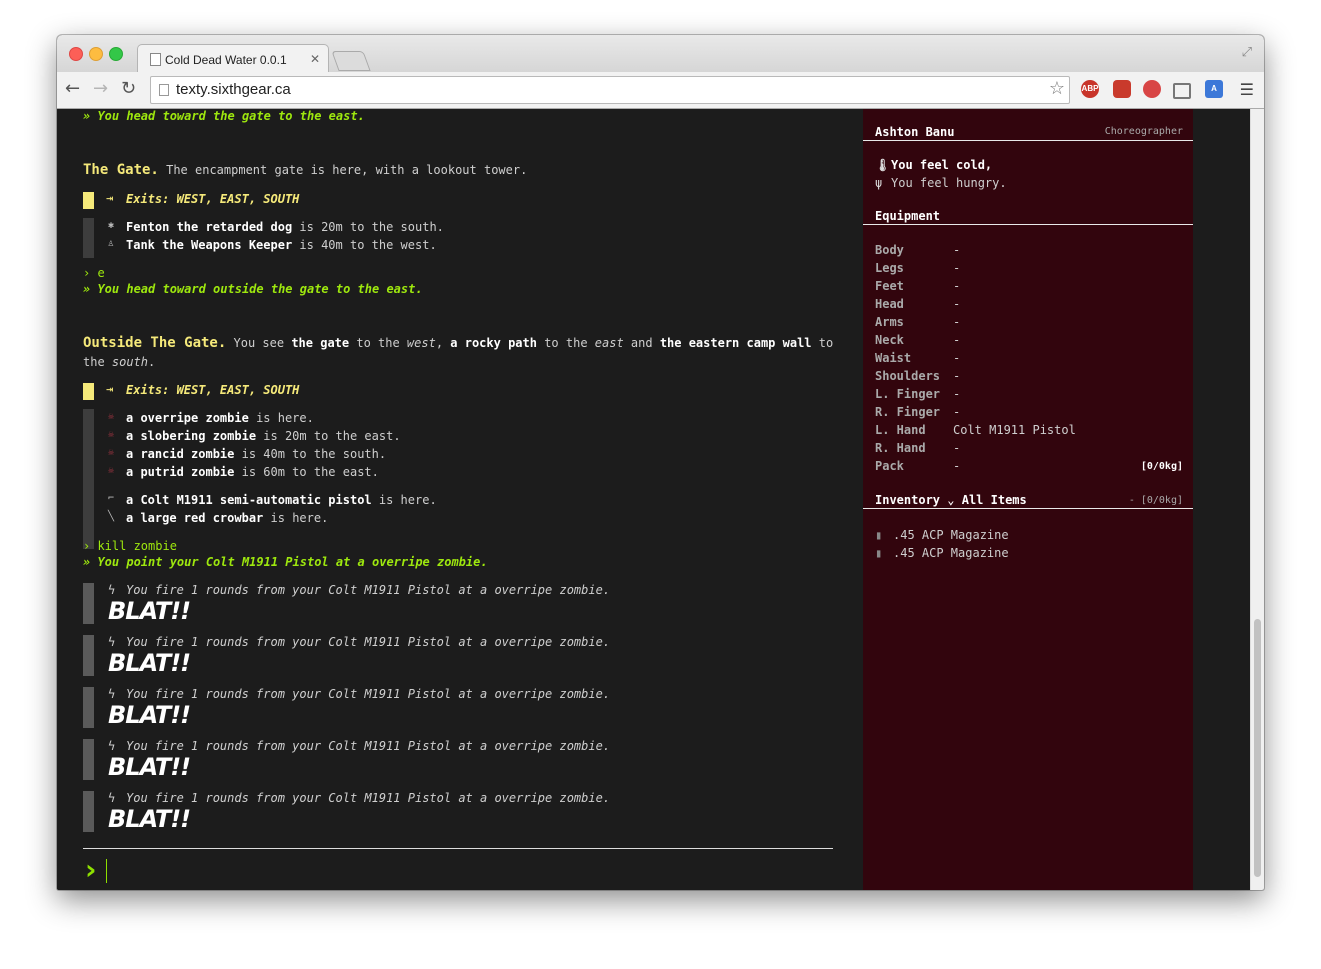 This screenshot has height=969, width=1321. What do you see at coordinates (96, 54) in the screenshot?
I see `minimize-window-button` at bounding box center [96, 54].